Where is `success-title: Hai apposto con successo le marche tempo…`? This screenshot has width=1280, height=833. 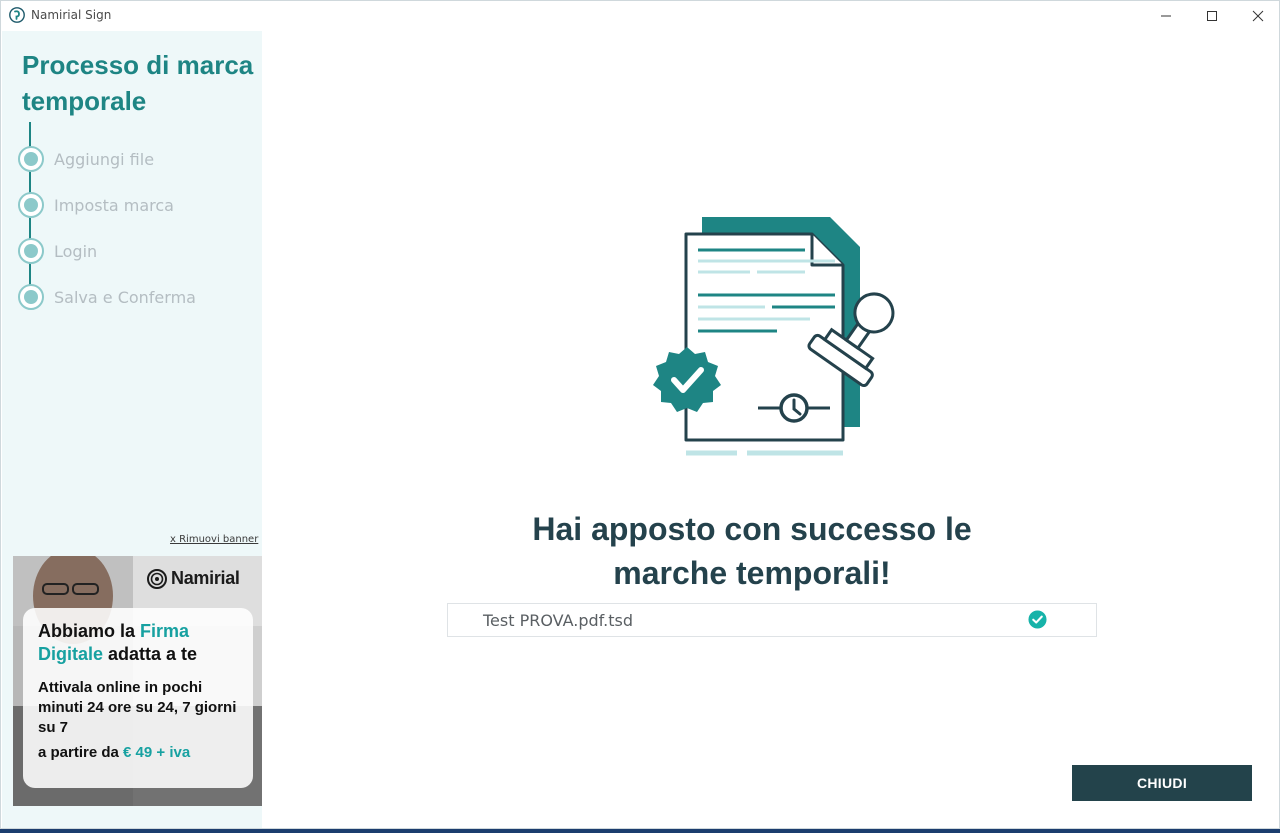
success-title: Hai apposto con successo le marche tempo… is located at coordinates (752, 551).